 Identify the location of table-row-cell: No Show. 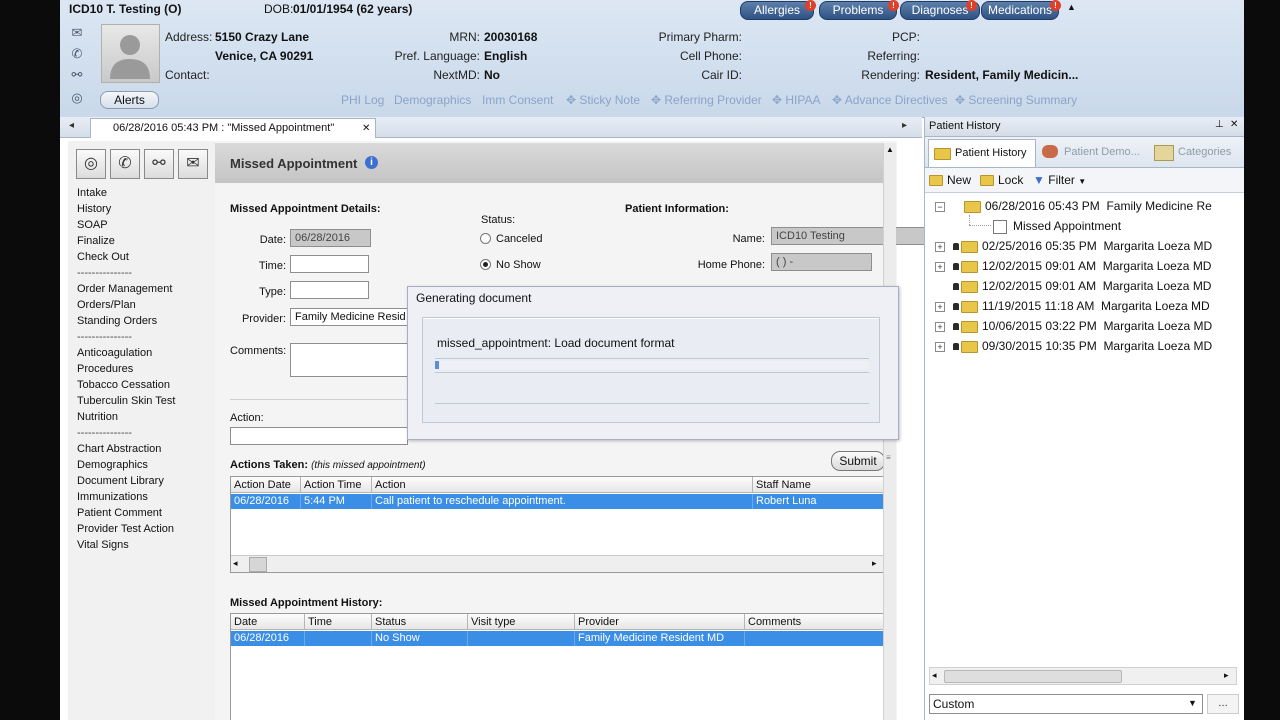
(420, 638).